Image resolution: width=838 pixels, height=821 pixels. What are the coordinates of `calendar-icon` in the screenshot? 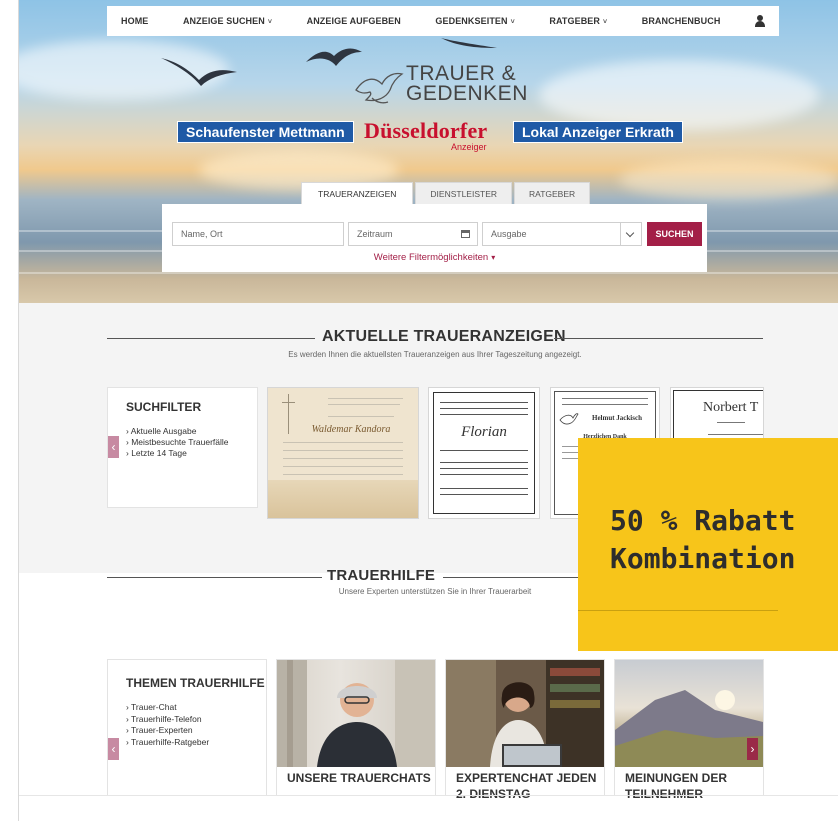 It's located at (465, 234).